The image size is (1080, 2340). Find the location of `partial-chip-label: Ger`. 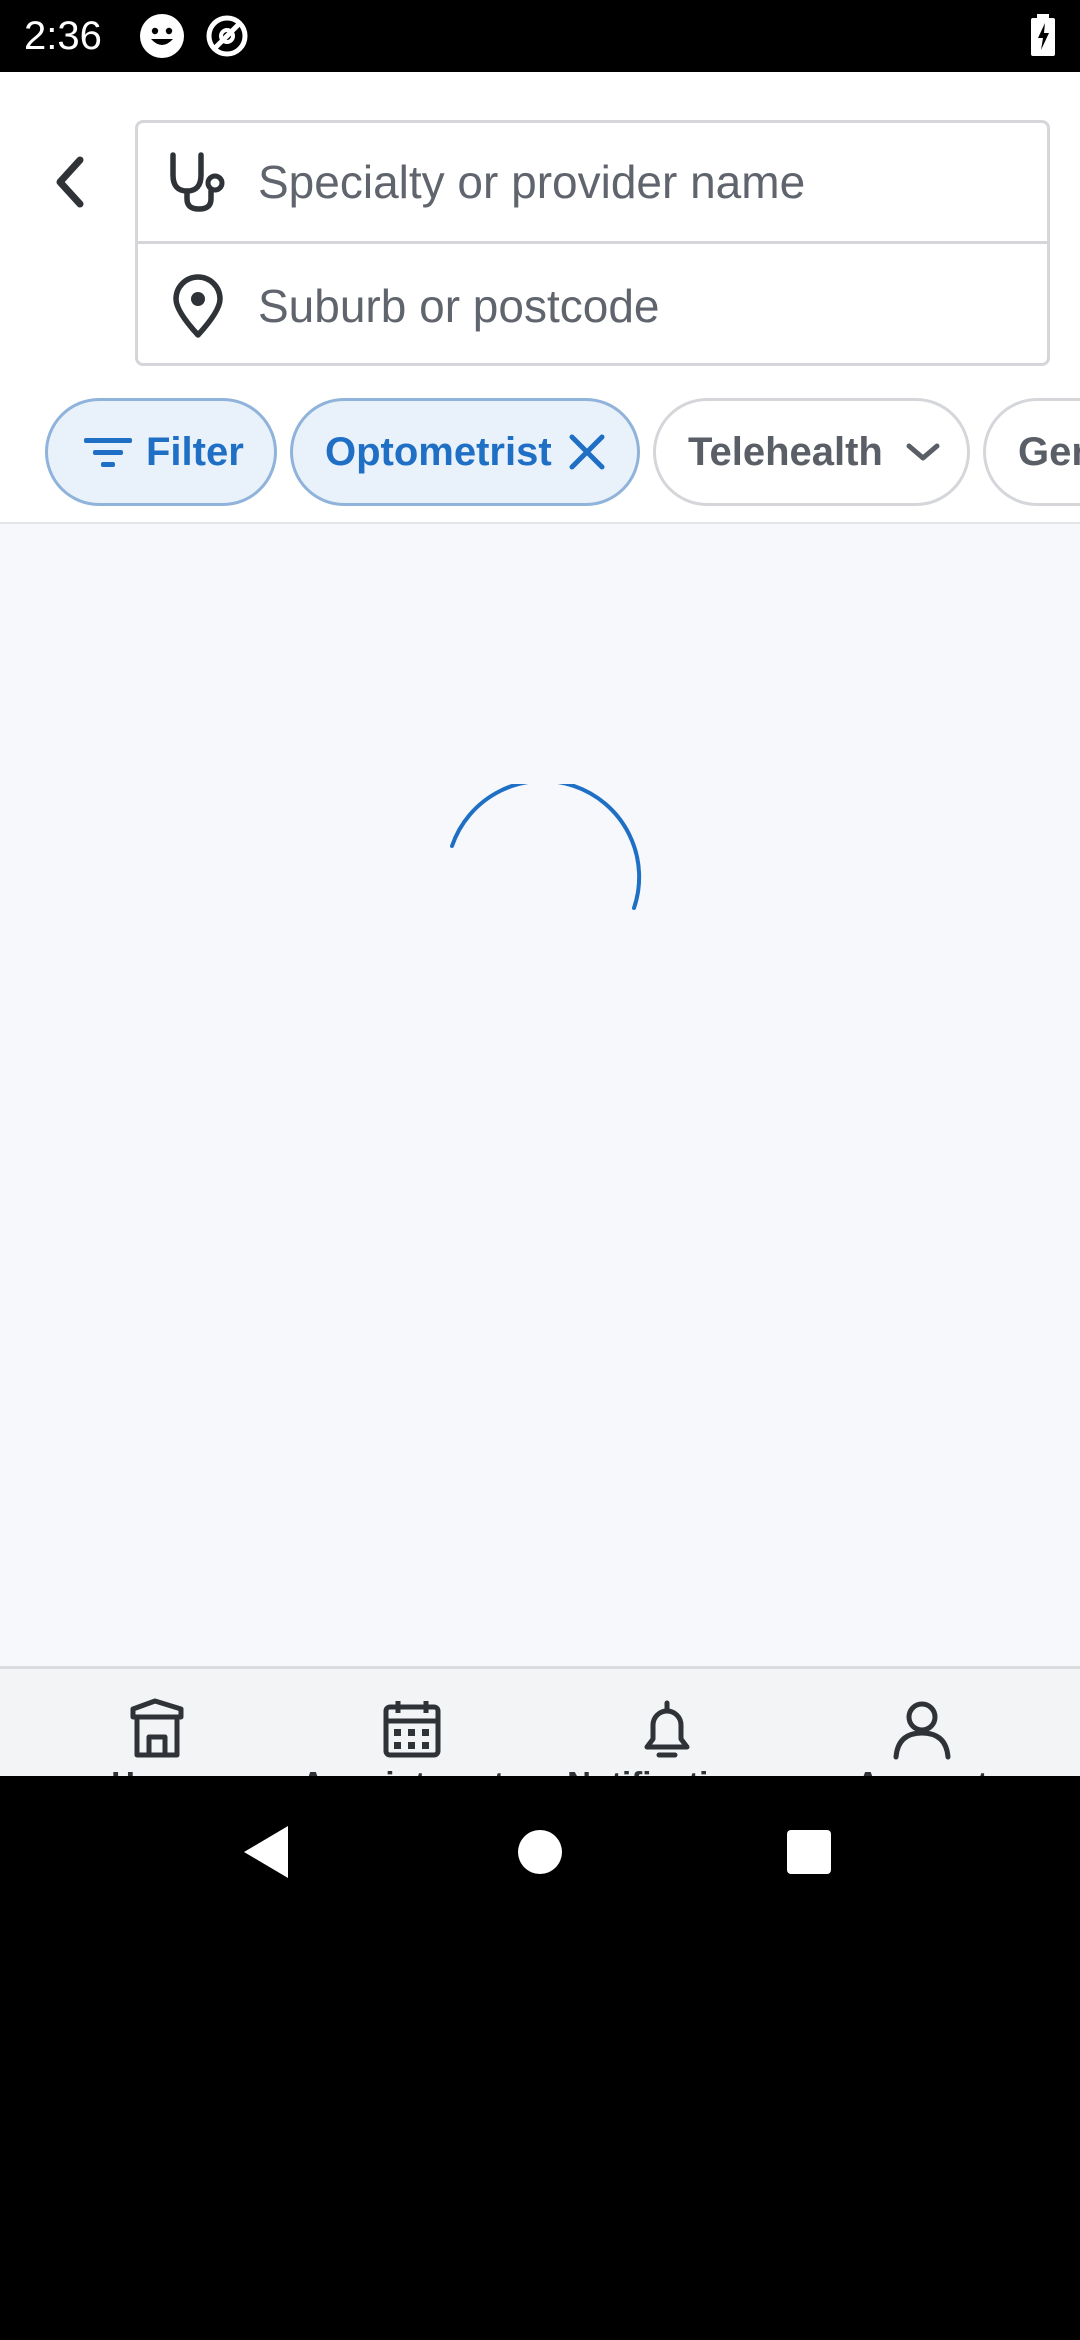

partial-chip-label: Ger is located at coordinates (1049, 451).